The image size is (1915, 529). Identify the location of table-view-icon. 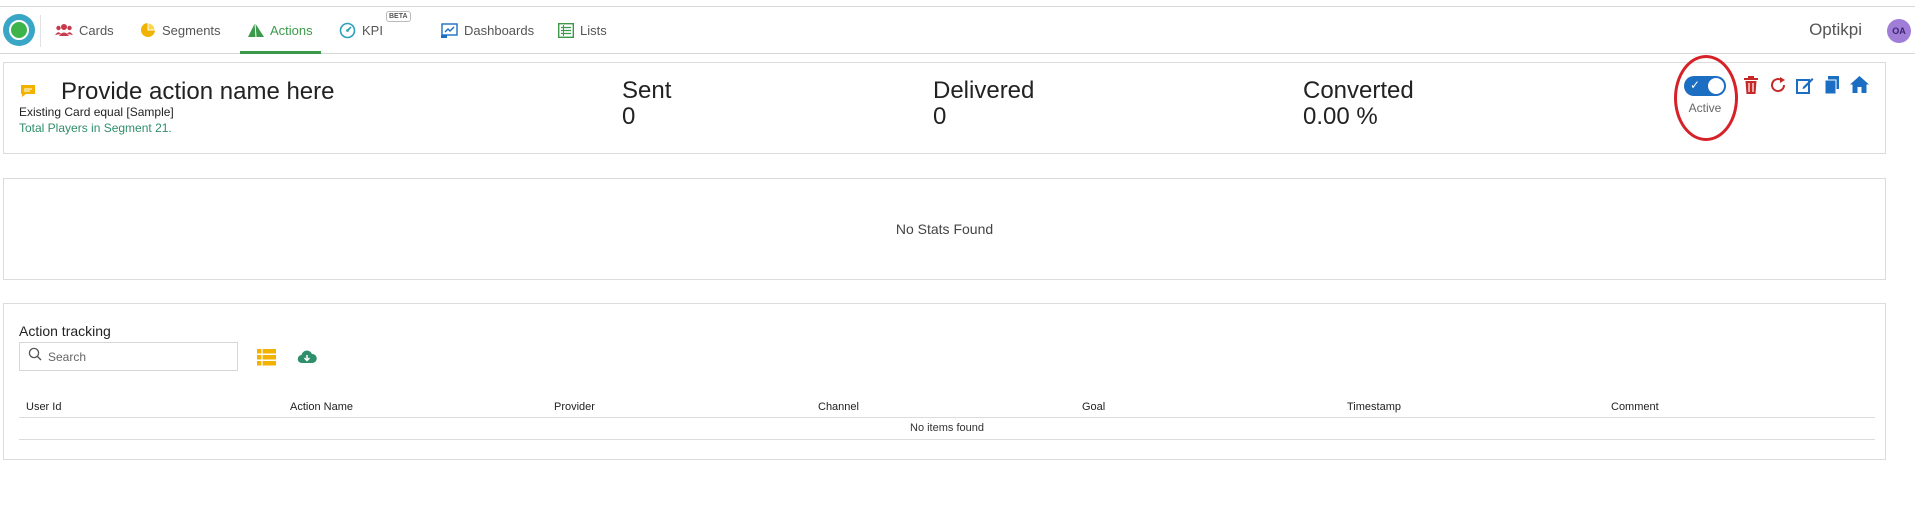
(267, 358).